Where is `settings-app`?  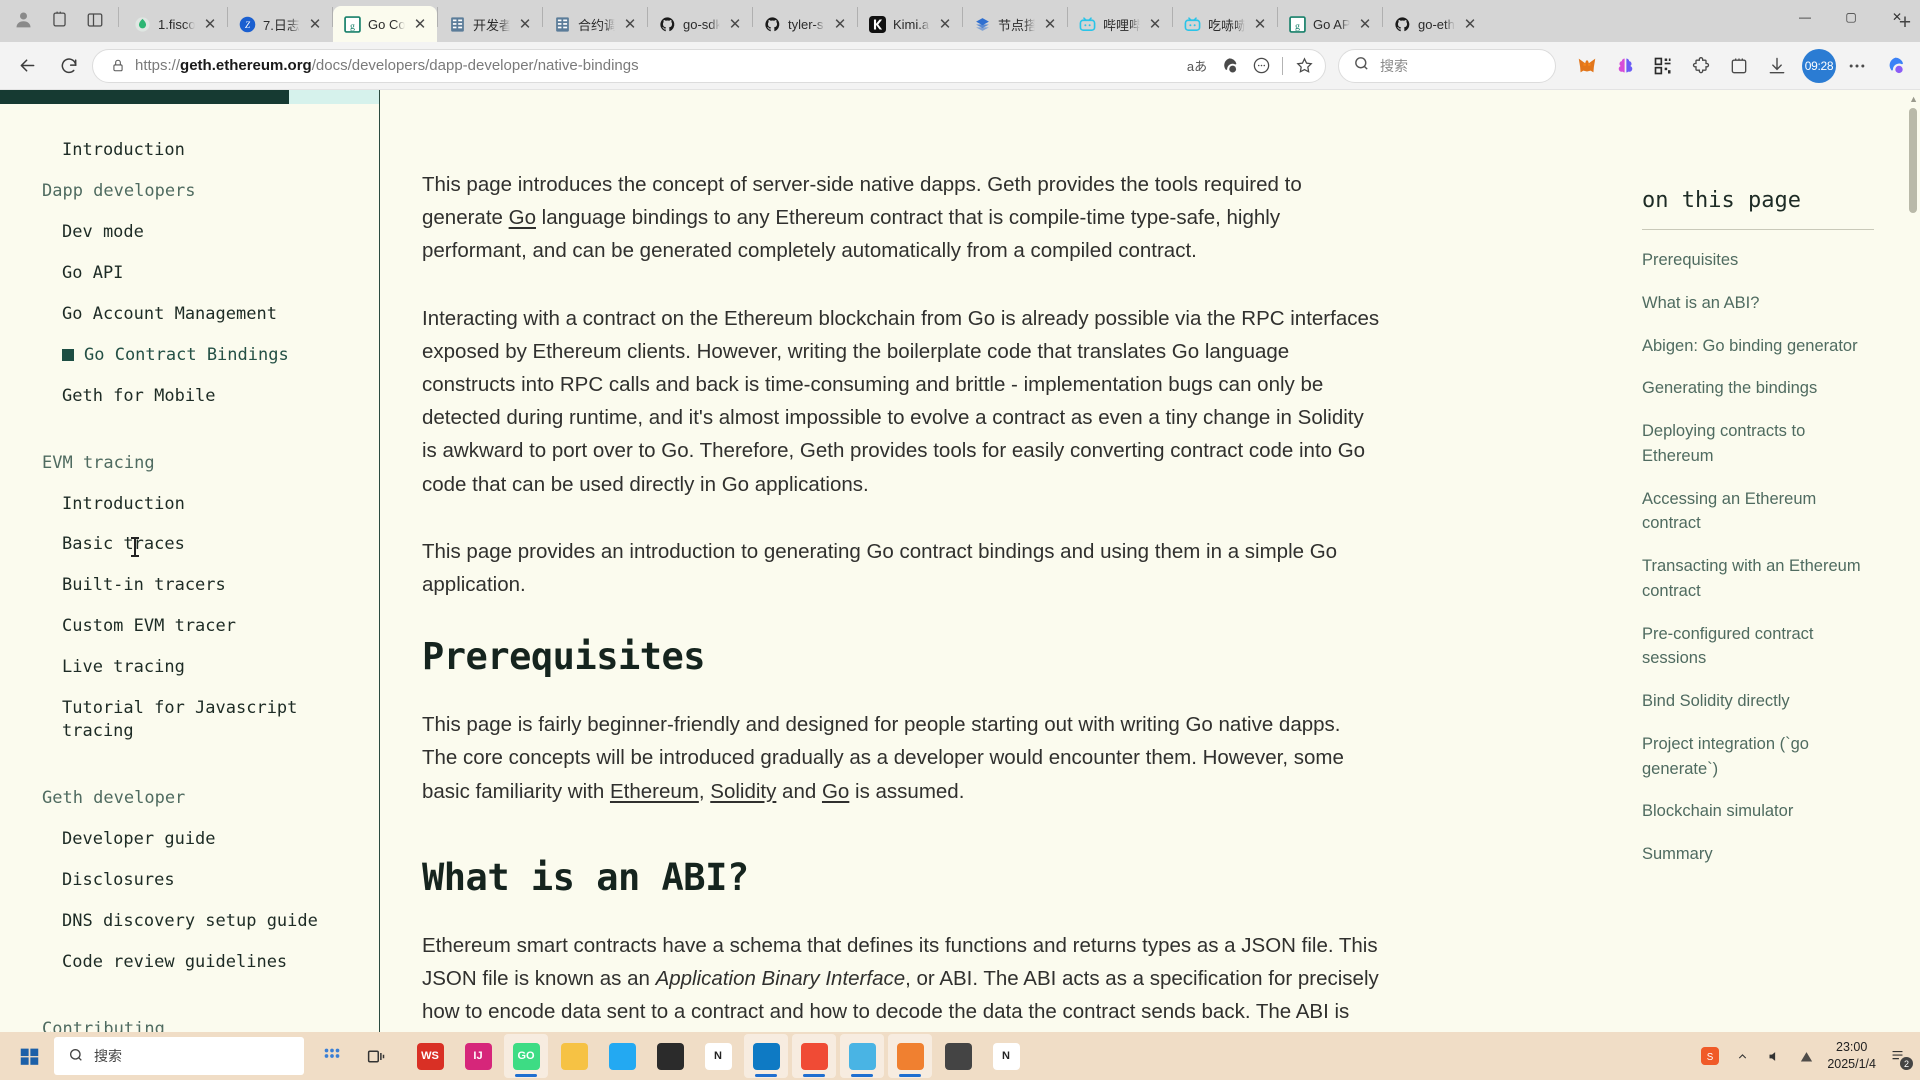
settings-app is located at coordinates (958, 1056).